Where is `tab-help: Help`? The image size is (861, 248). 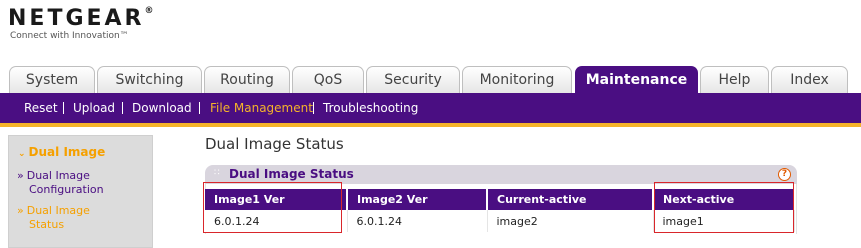
tab-help: Help is located at coordinates (734, 79).